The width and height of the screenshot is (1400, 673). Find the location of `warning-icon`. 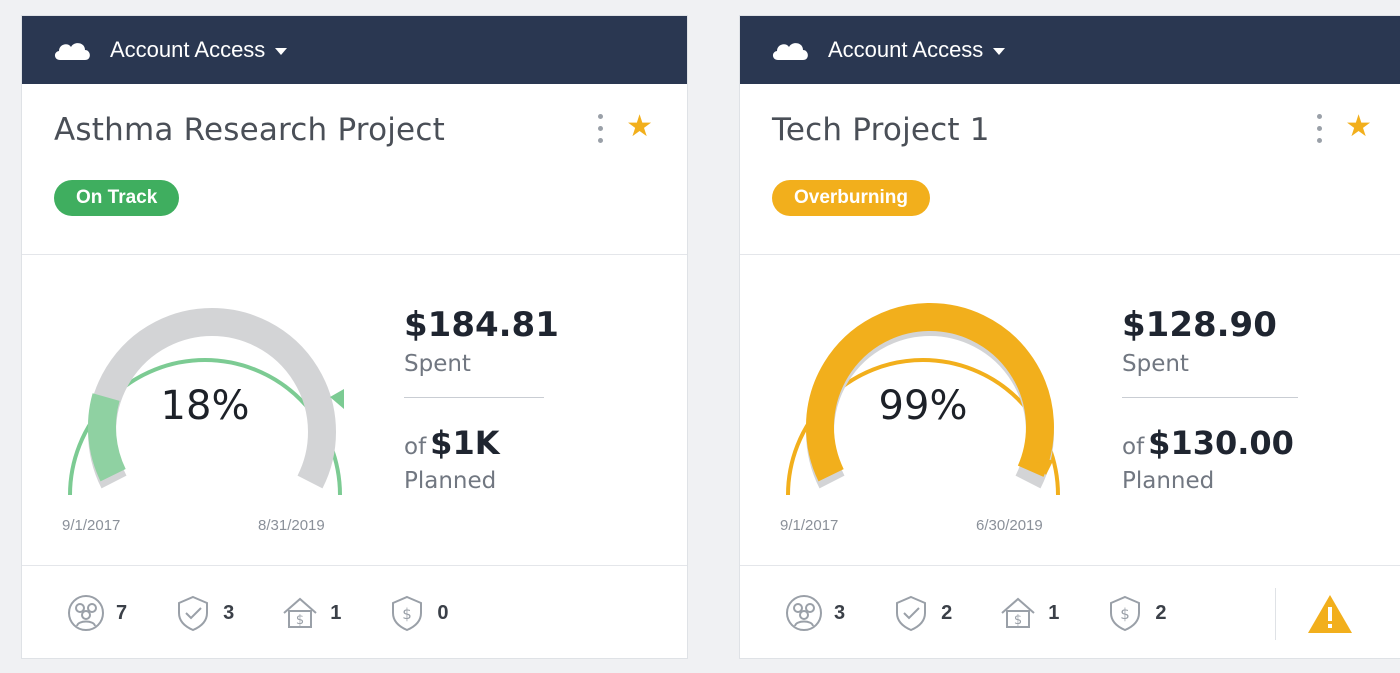

warning-icon is located at coordinates (1330, 614).